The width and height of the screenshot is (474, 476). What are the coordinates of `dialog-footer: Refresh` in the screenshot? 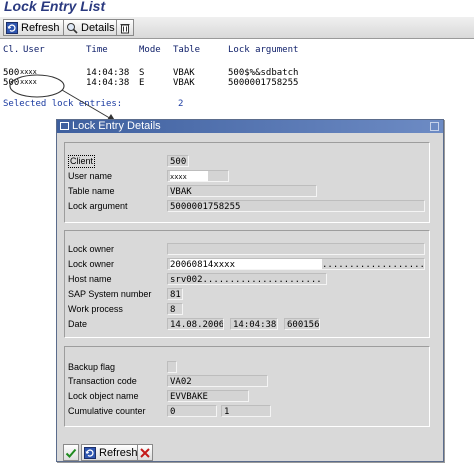 It's located at (250, 451).